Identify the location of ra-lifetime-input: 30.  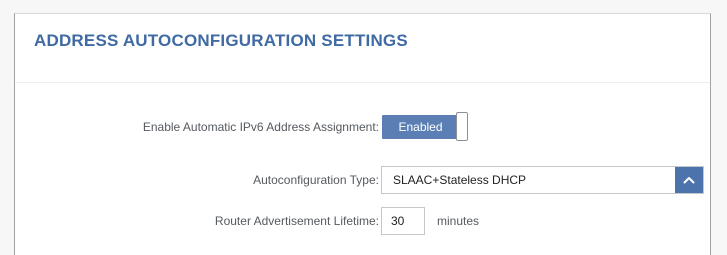
(403, 221).